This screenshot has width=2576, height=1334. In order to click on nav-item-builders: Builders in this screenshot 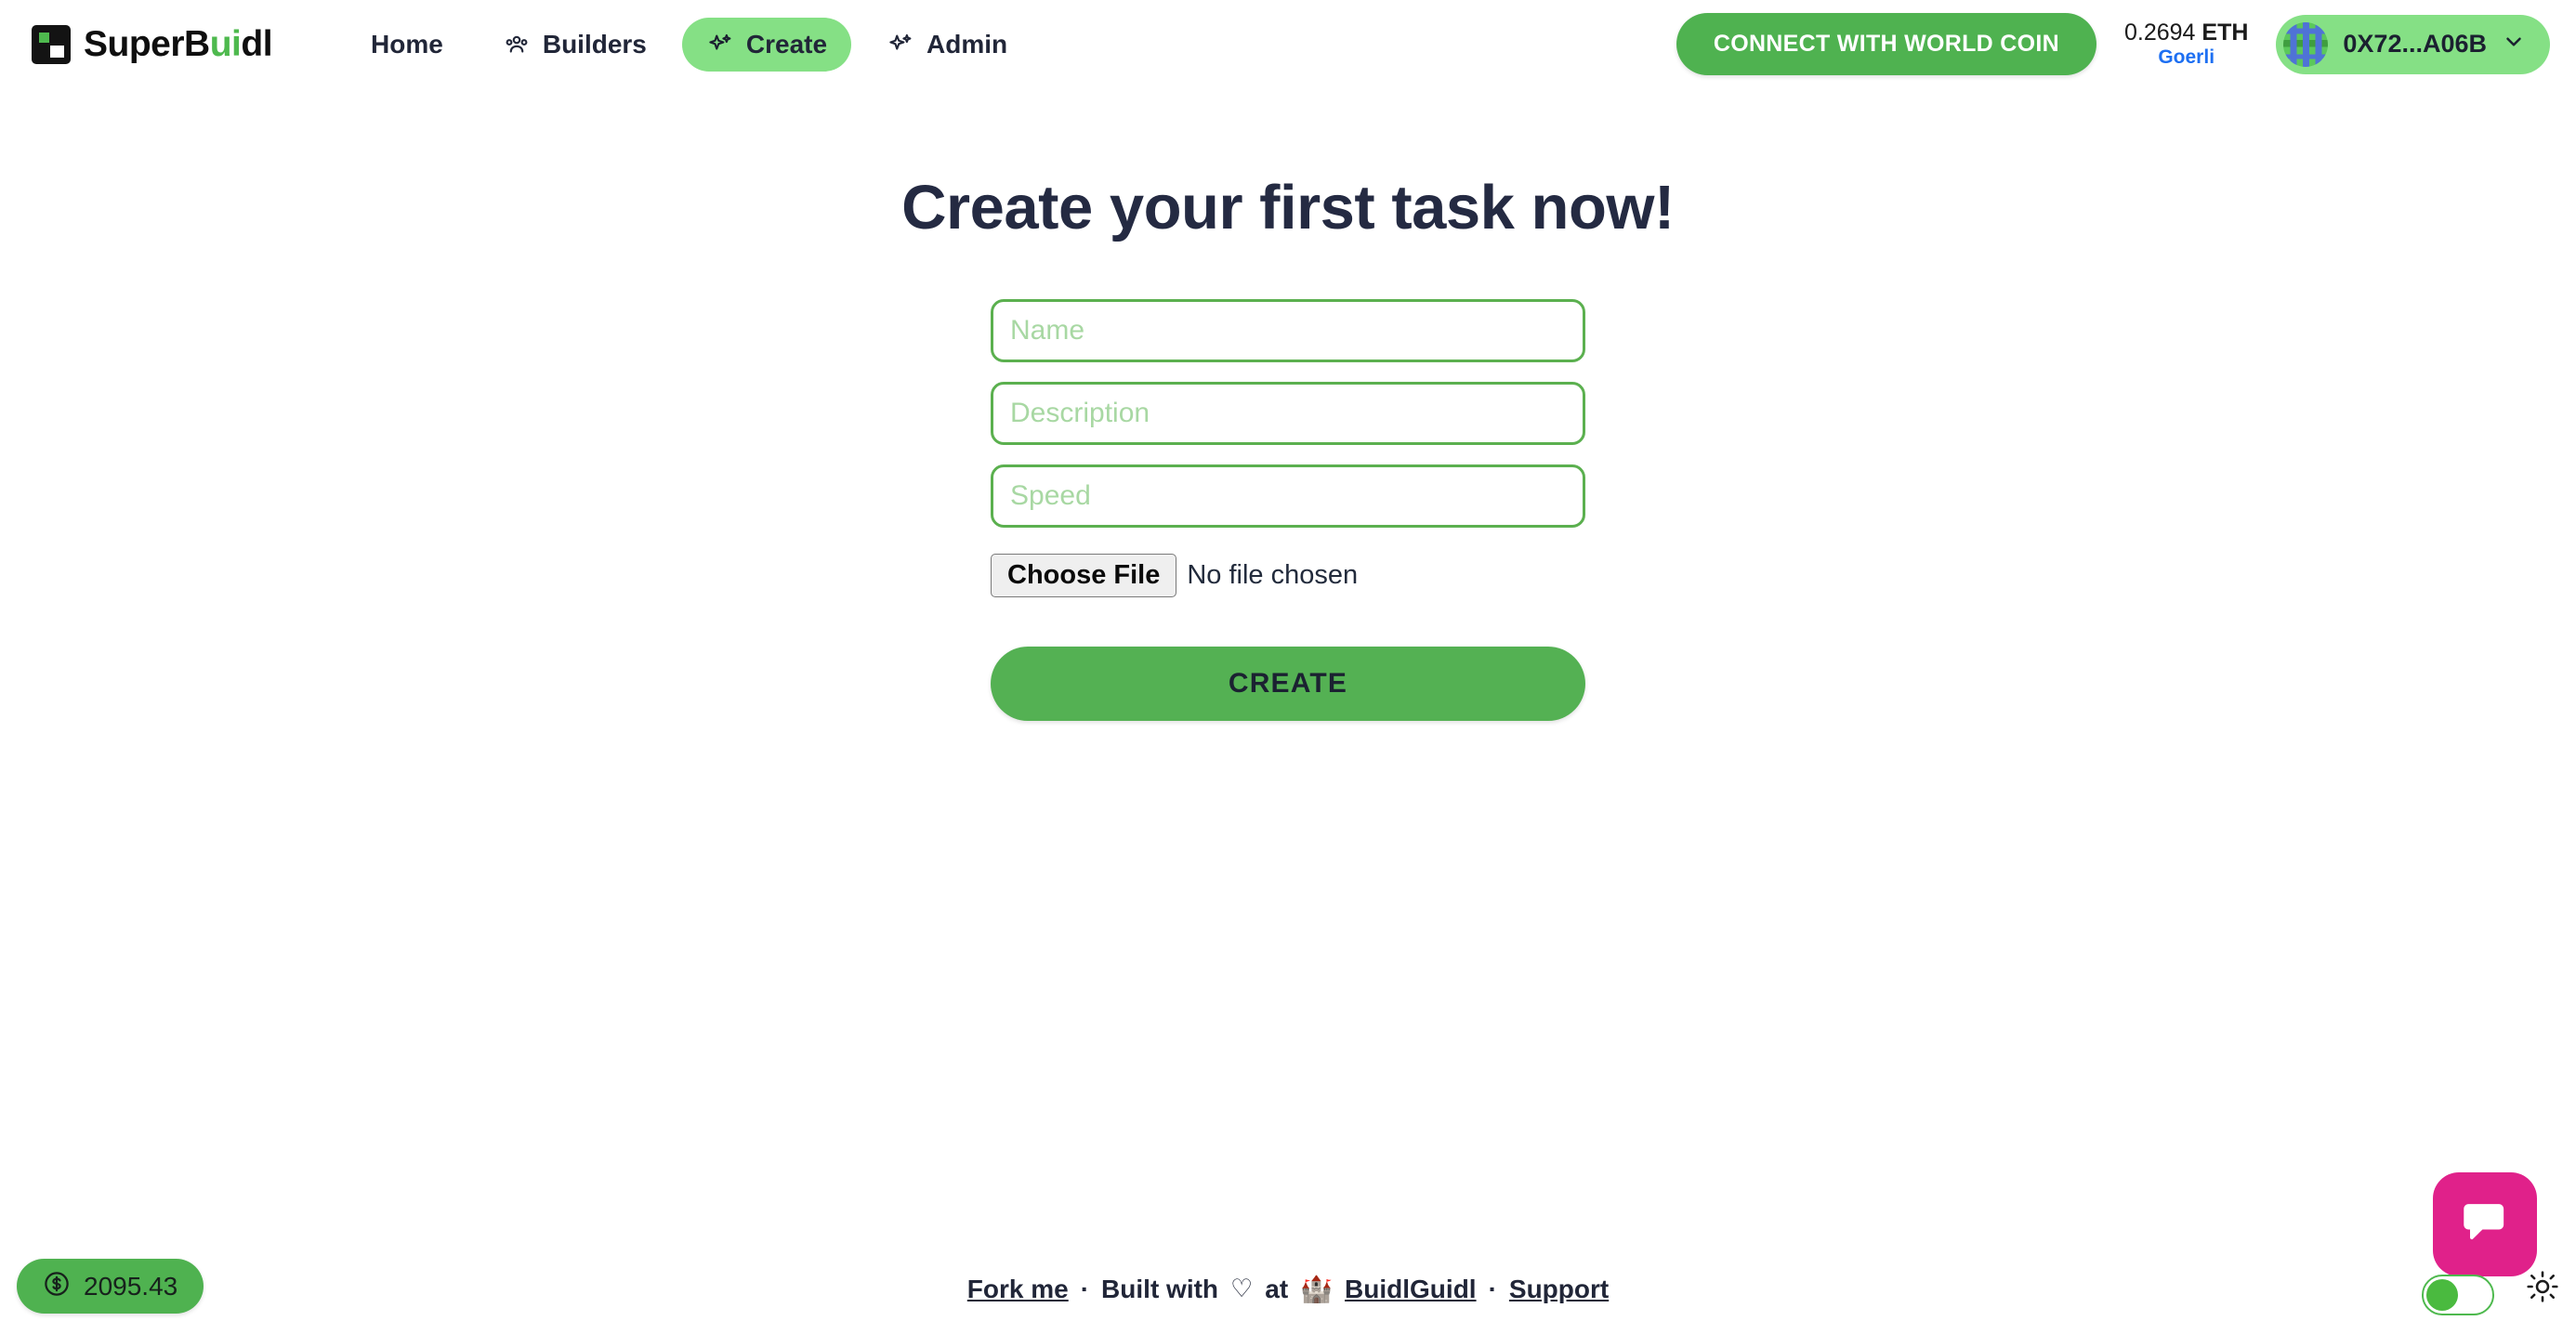, I will do `click(575, 45)`.